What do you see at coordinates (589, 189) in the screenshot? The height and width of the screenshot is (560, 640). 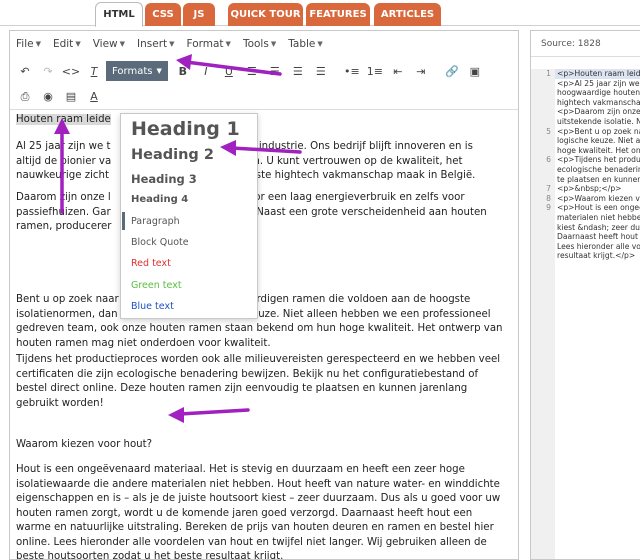 I see `source-code-line: <p>&nbsp;</p>` at bounding box center [589, 189].